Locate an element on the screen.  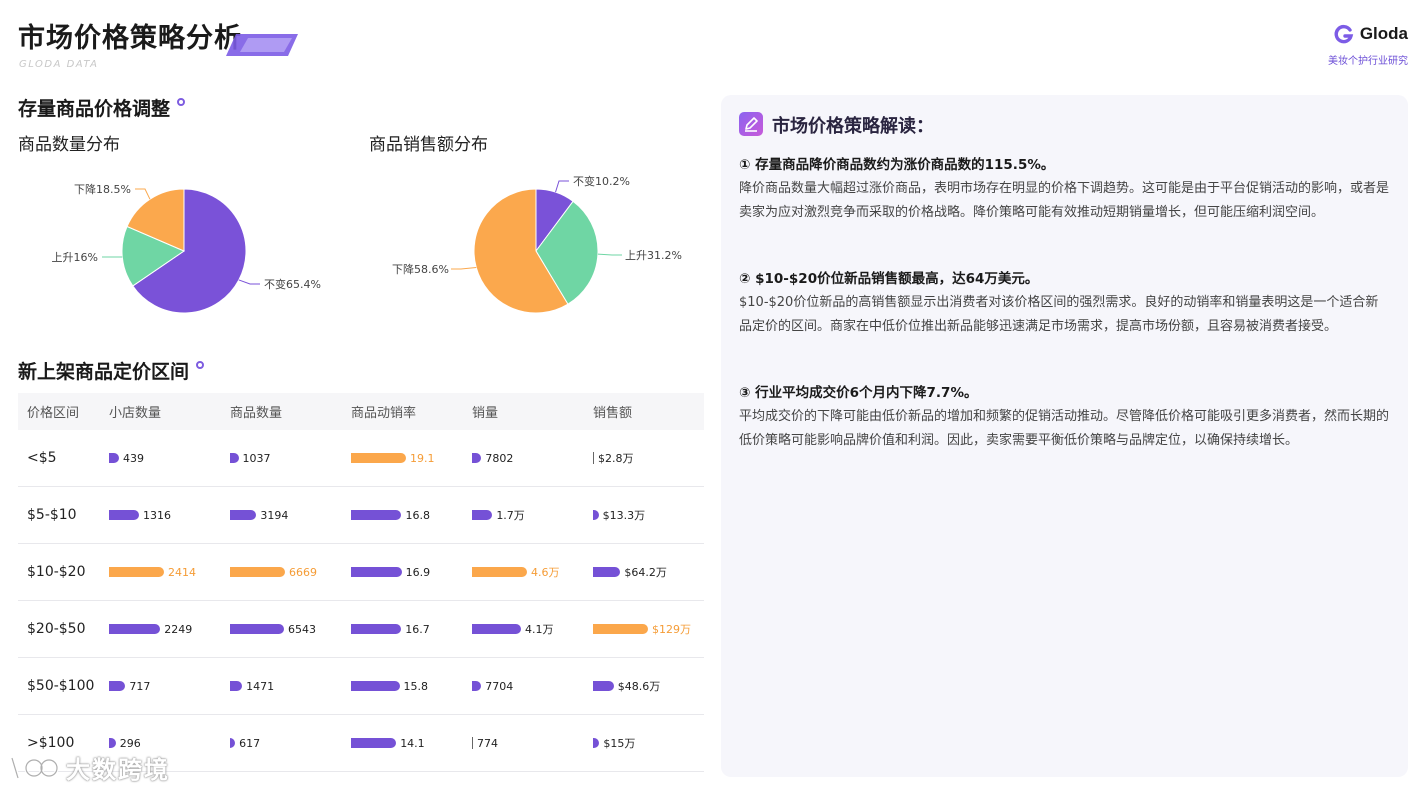
value-cell: 14.1 is located at coordinates (411, 743).